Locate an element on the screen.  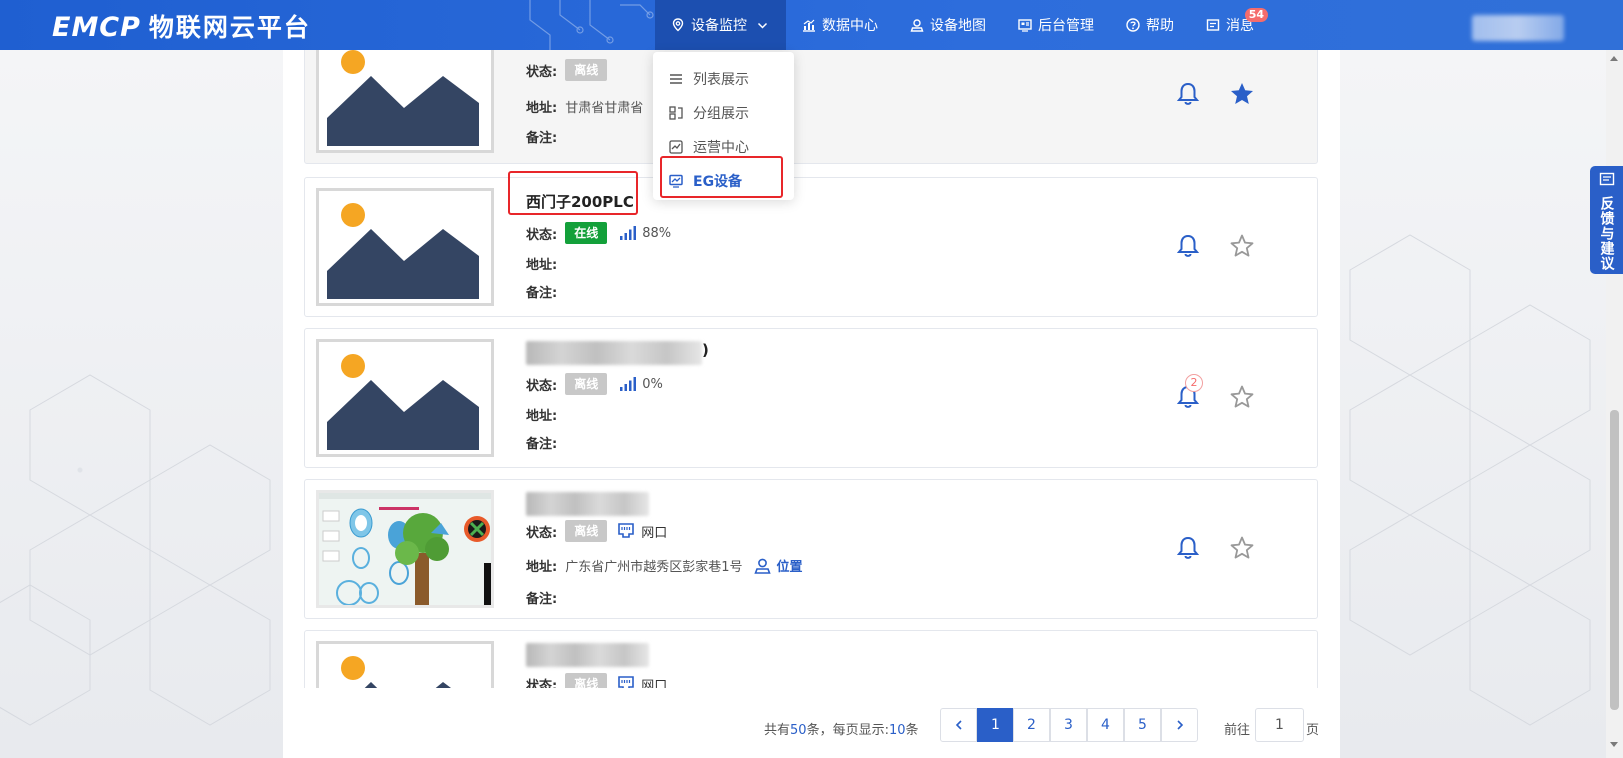
logo-cn: 物联网云平台 is located at coordinates (229, 27).